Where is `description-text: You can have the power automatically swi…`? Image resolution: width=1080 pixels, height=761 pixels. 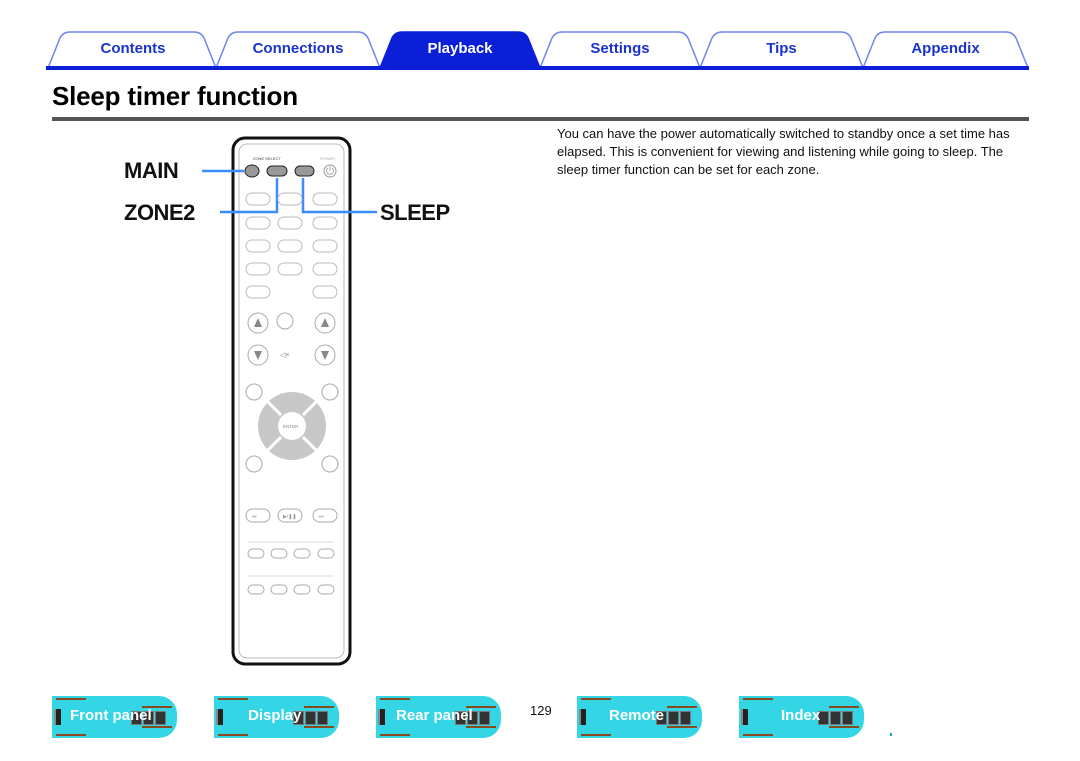
description-text: You can have the power automatically swi… is located at coordinates (783, 151).